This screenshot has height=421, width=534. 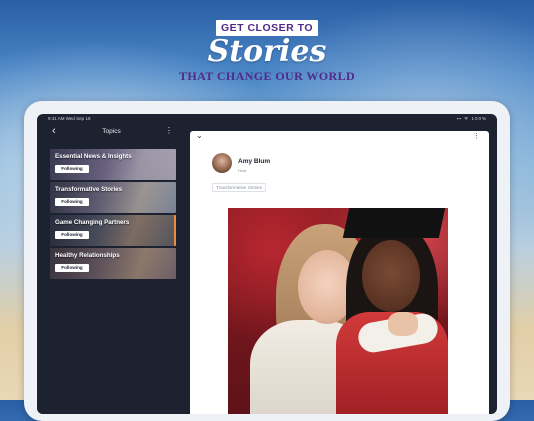 What do you see at coordinates (113, 164) in the screenshot?
I see `topic-card-essential-news: Essential News & Insights Following` at bounding box center [113, 164].